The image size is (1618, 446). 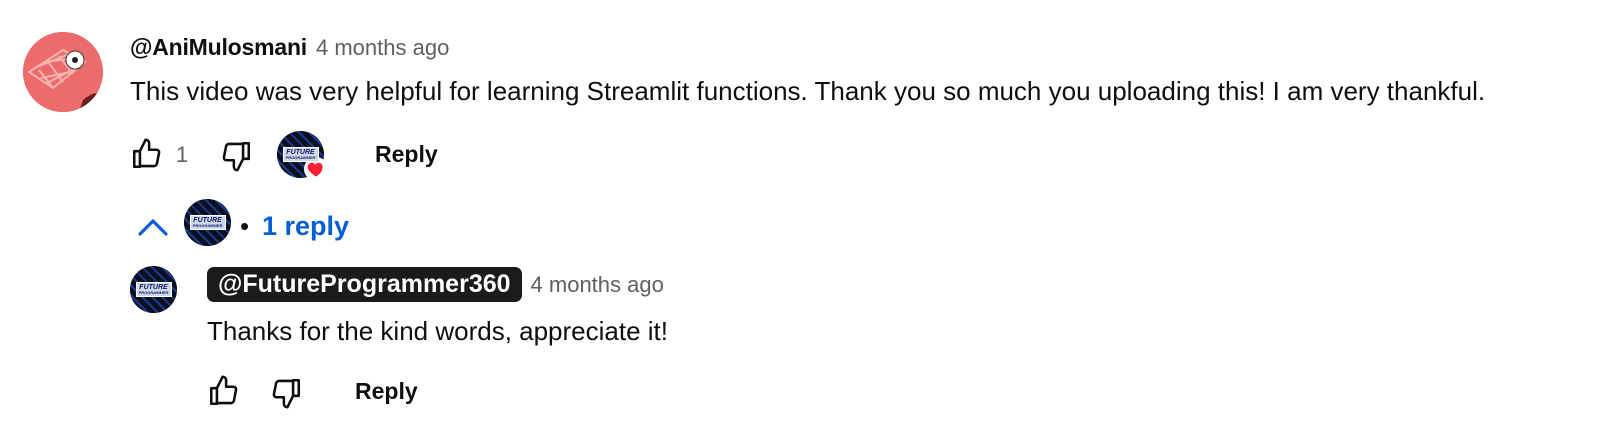 What do you see at coordinates (207, 222) in the screenshot?
I see `replier-avatar-preview: FUTURE PROGRAMMER` at bounding box center [207, 222].